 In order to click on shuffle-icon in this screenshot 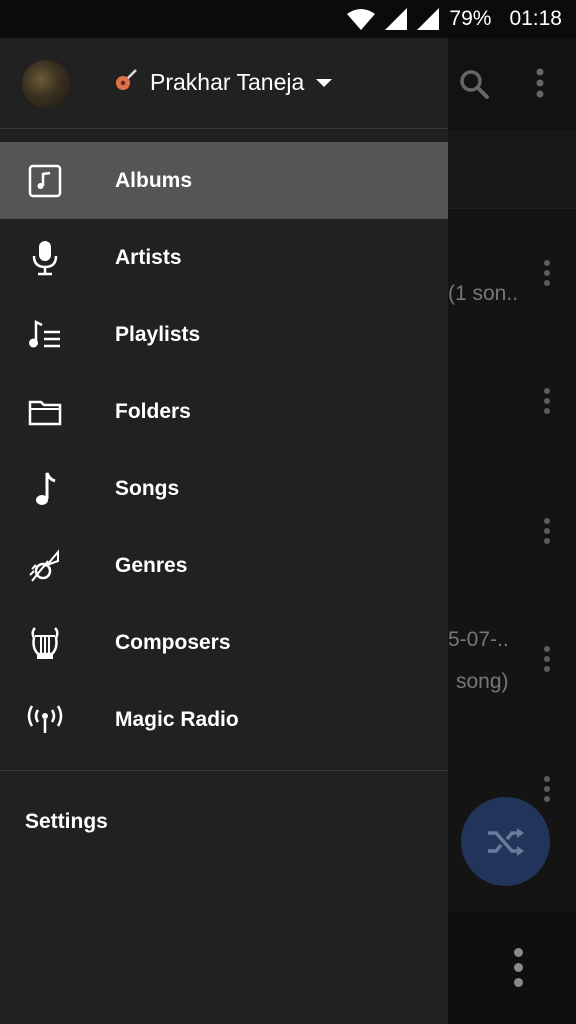, I will do `click(505, 841)`.